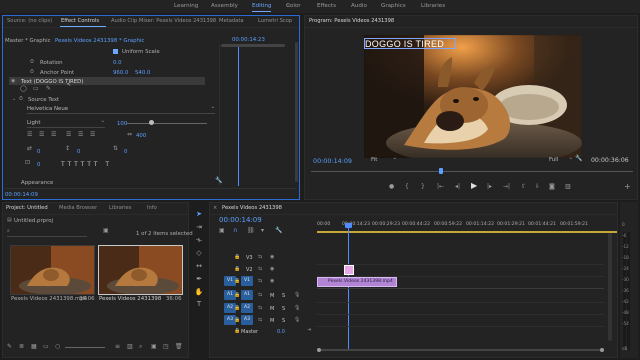 This screenshot has width=640, height=360. I want to click on slip-tool-icon: ↔, so click(199, 266).